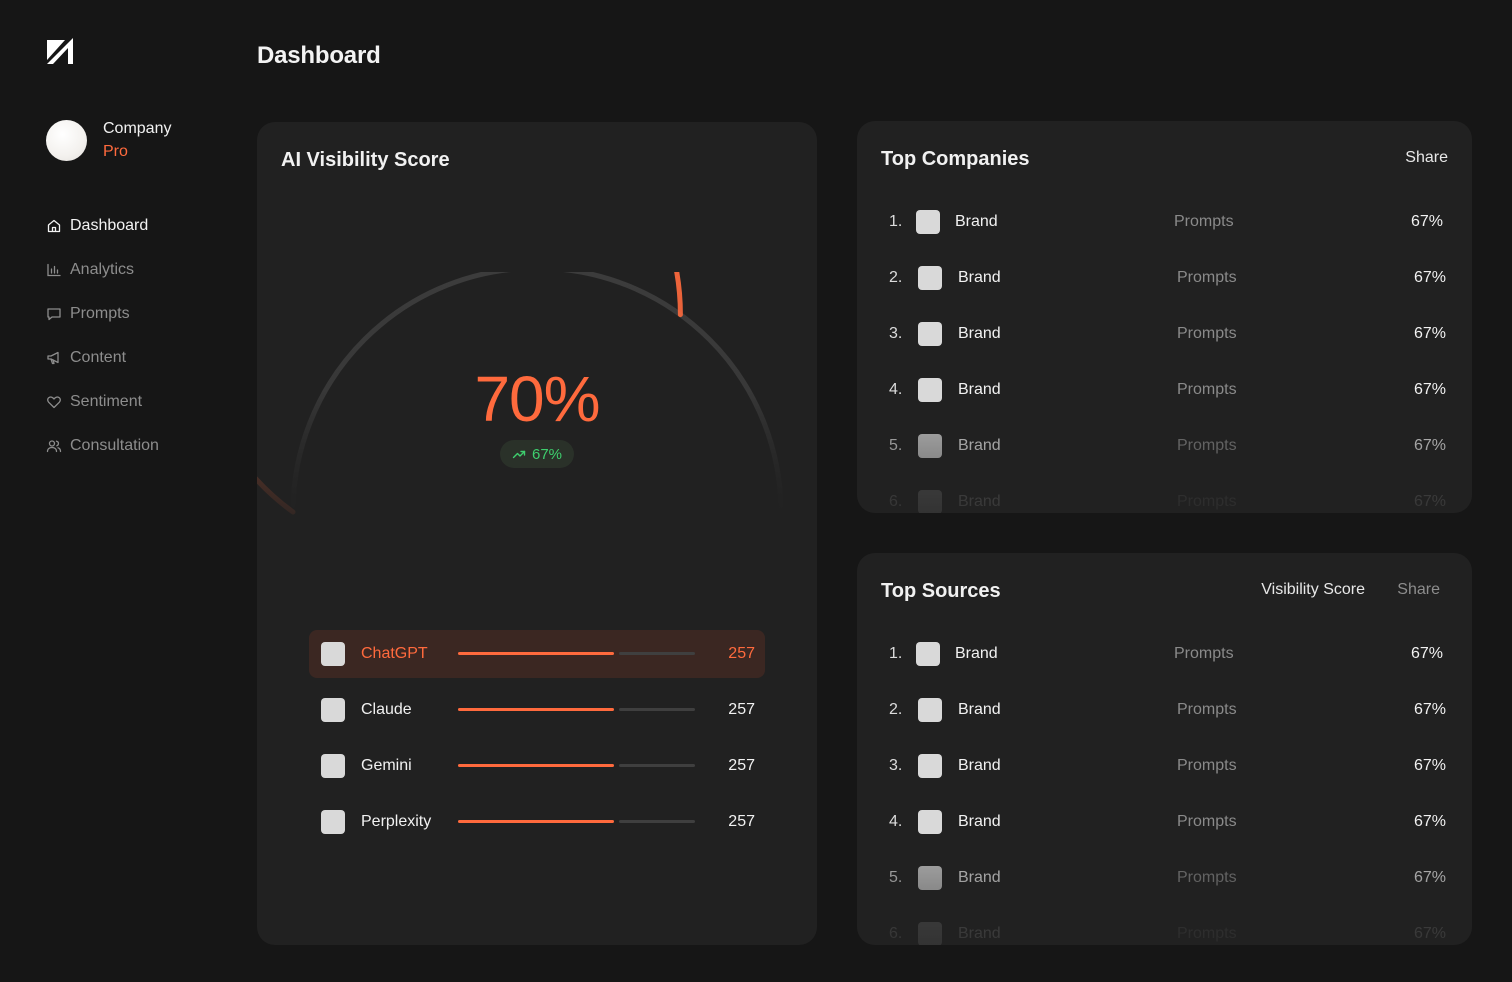 The height and width of the screenshot is (982, 1512). Describe the element at coordinates (114, 445) in the screenshot. I see `sidebar-item-label: Consultation` at that location.